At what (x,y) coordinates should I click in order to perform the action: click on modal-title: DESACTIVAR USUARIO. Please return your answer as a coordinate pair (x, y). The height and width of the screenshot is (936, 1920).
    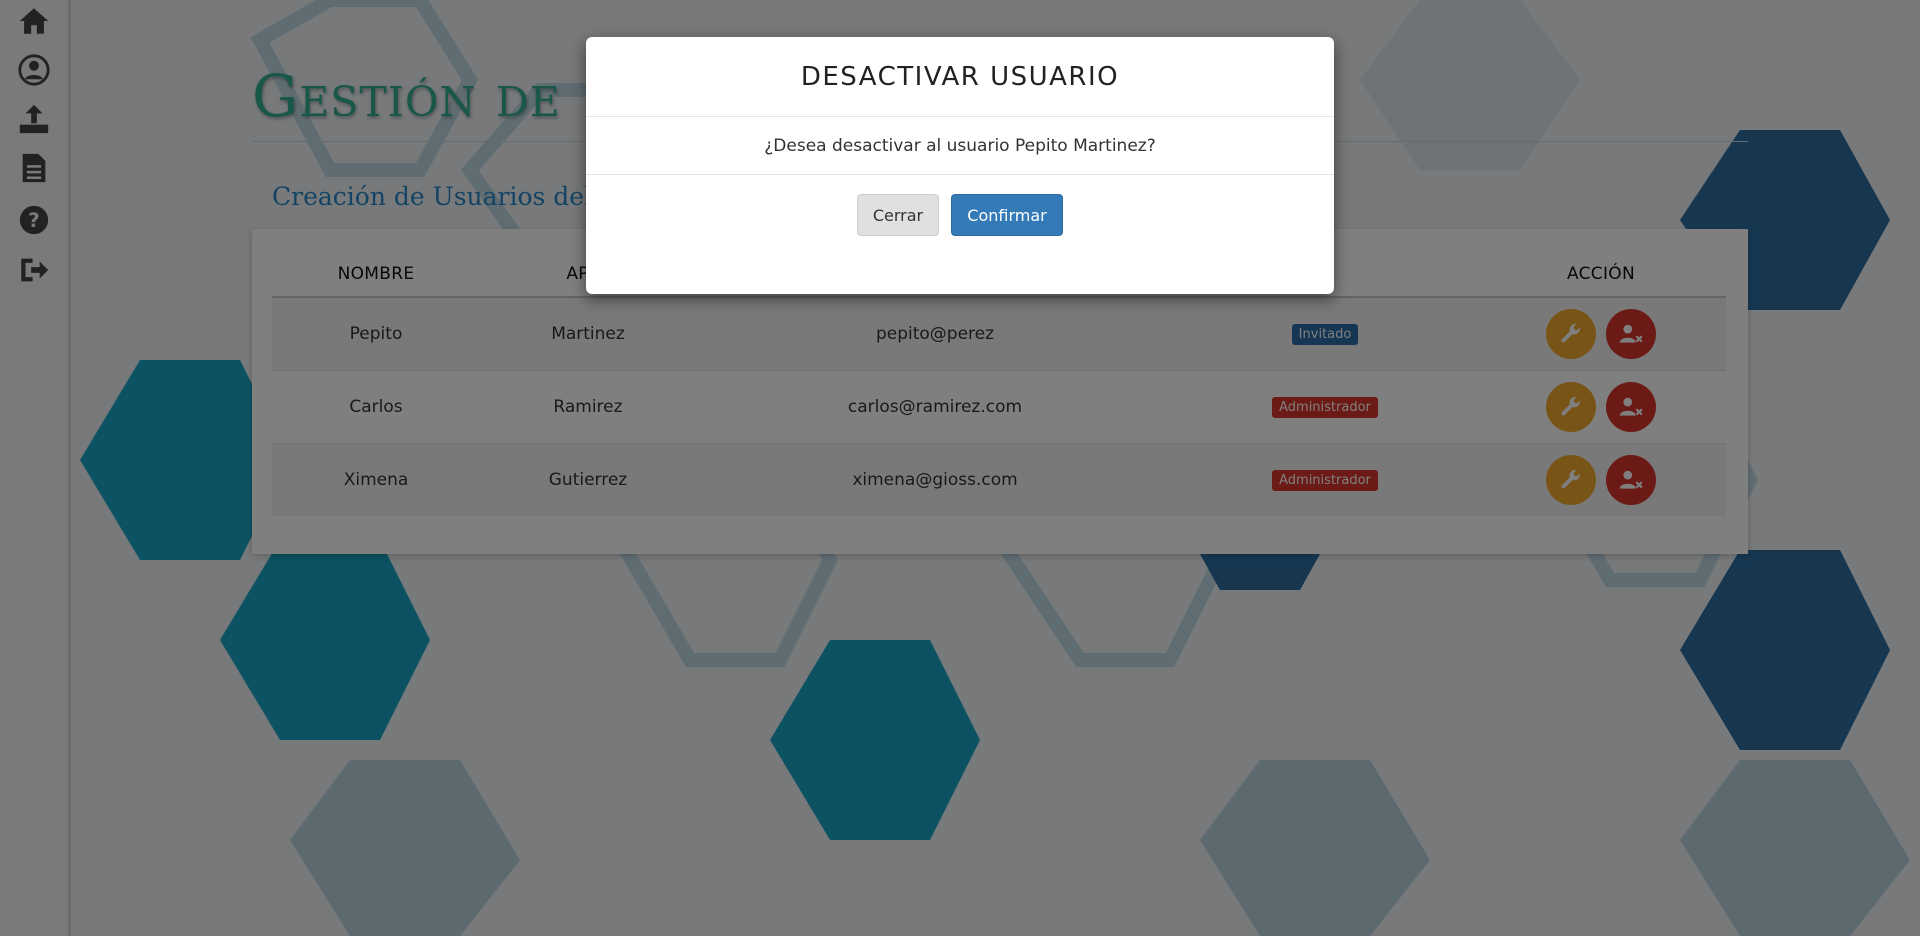
    Looking at the image, I should click on (960, 76).